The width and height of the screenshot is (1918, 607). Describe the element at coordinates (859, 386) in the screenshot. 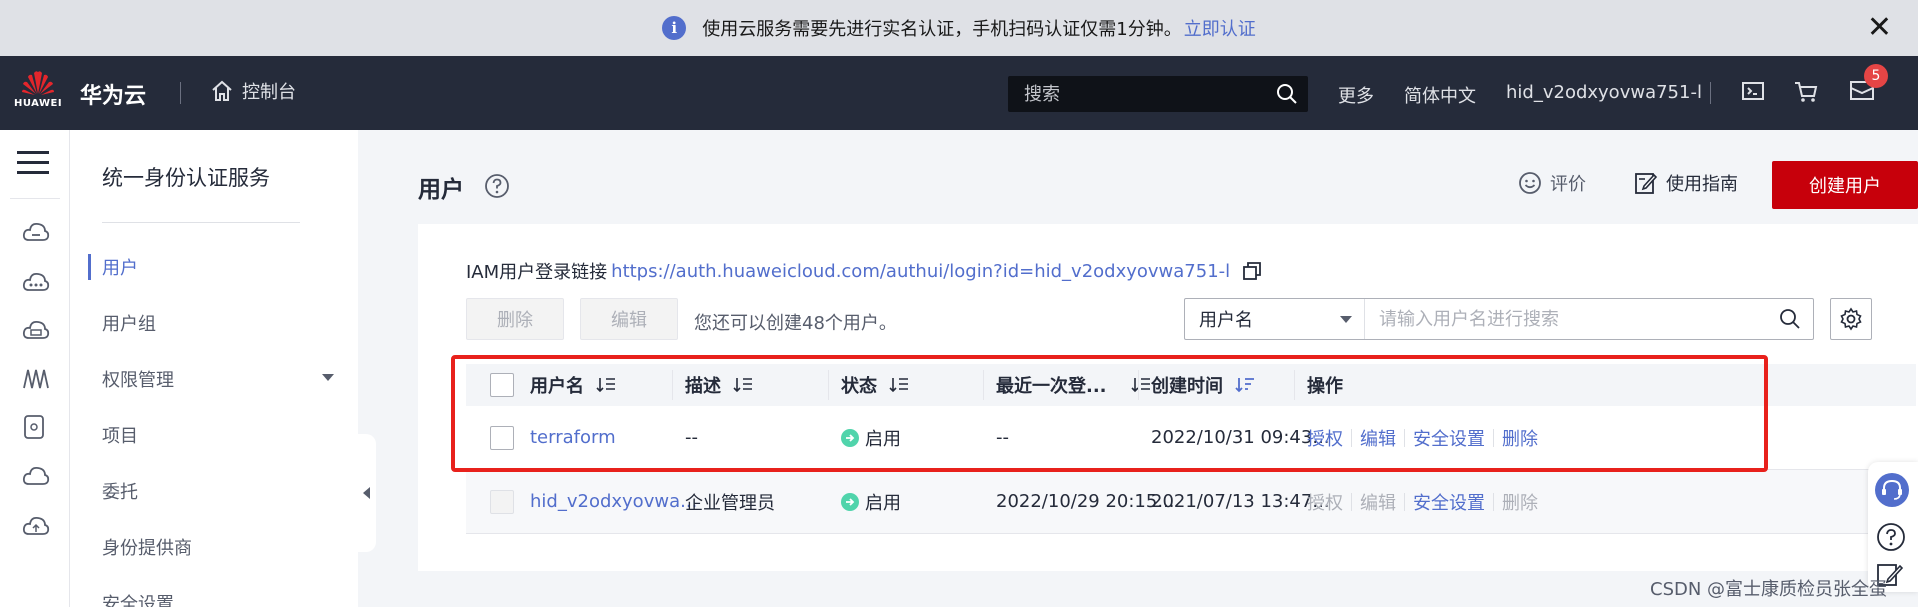

I see `column-label: 状态` at that location.